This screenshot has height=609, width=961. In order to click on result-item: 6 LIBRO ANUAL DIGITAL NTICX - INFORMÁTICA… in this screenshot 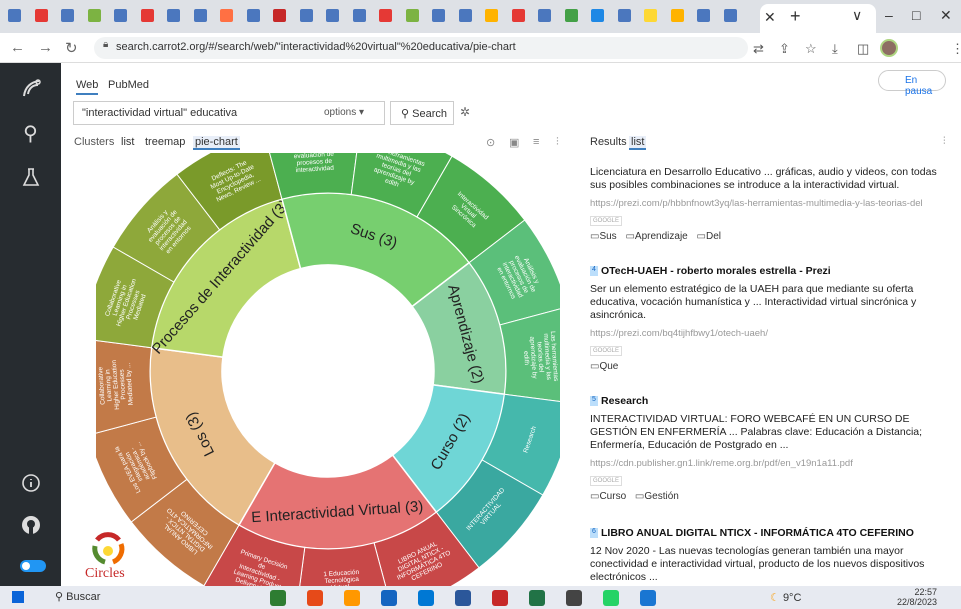, I will do `click(770, 555)`.